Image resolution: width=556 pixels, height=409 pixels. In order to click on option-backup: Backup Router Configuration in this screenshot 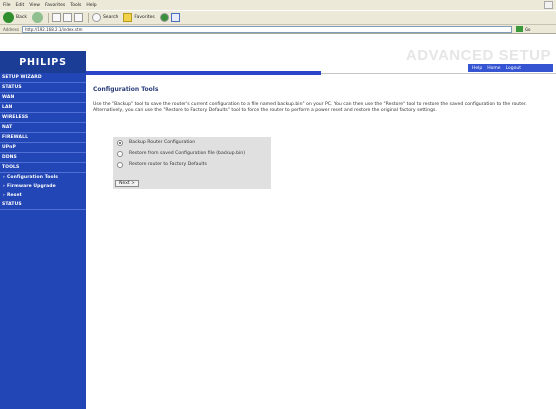, I will do `click(192, 142)`.